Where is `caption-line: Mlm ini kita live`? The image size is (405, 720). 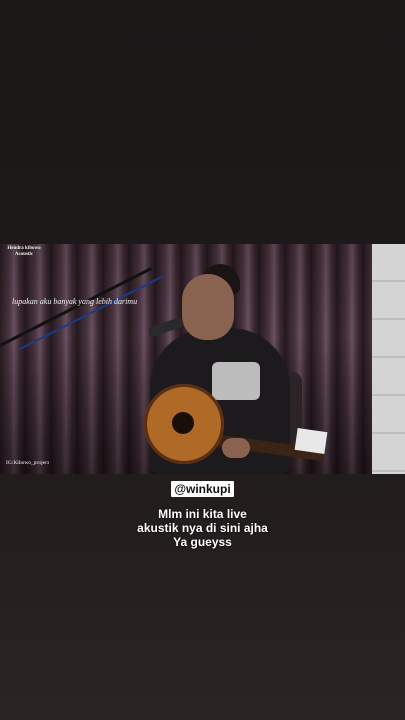
caption-line: Mlm ini kita live is located at coordinates (202, 514).